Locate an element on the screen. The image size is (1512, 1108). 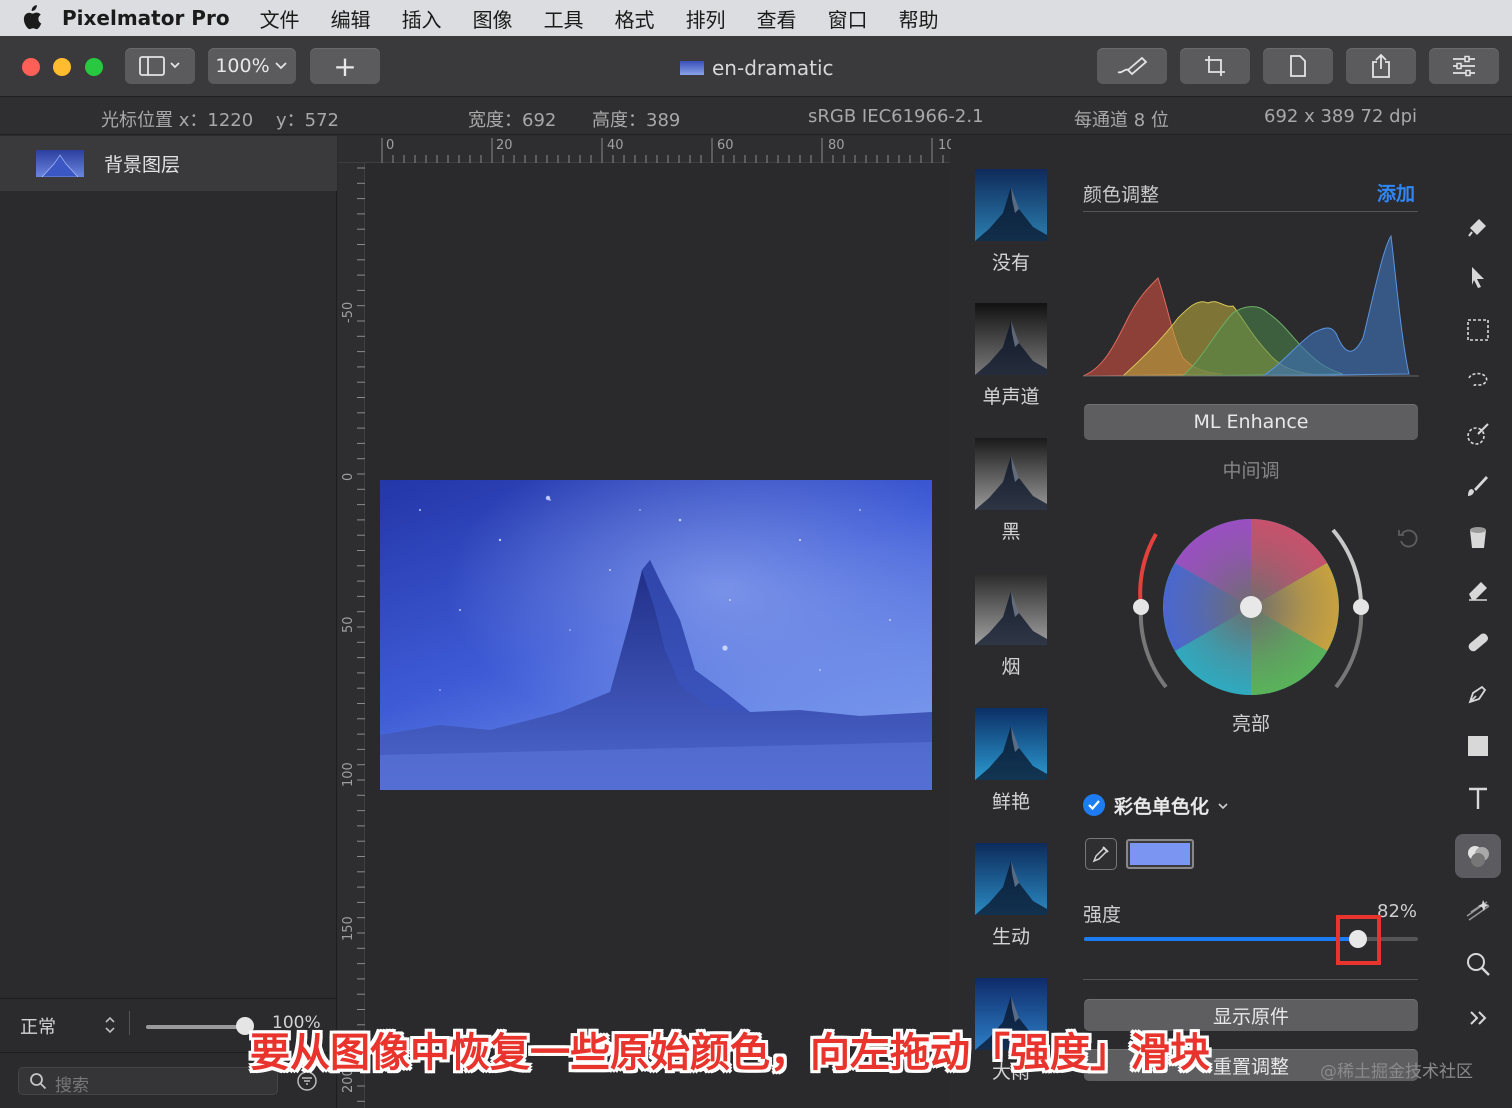
crop-icon is located at coordinates (1215, 66).